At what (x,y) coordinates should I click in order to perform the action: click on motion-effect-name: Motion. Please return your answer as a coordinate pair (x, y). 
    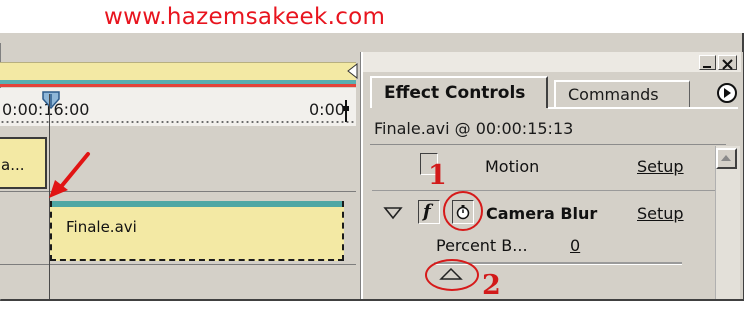
    Looking at the image, I should click on (512, 166).